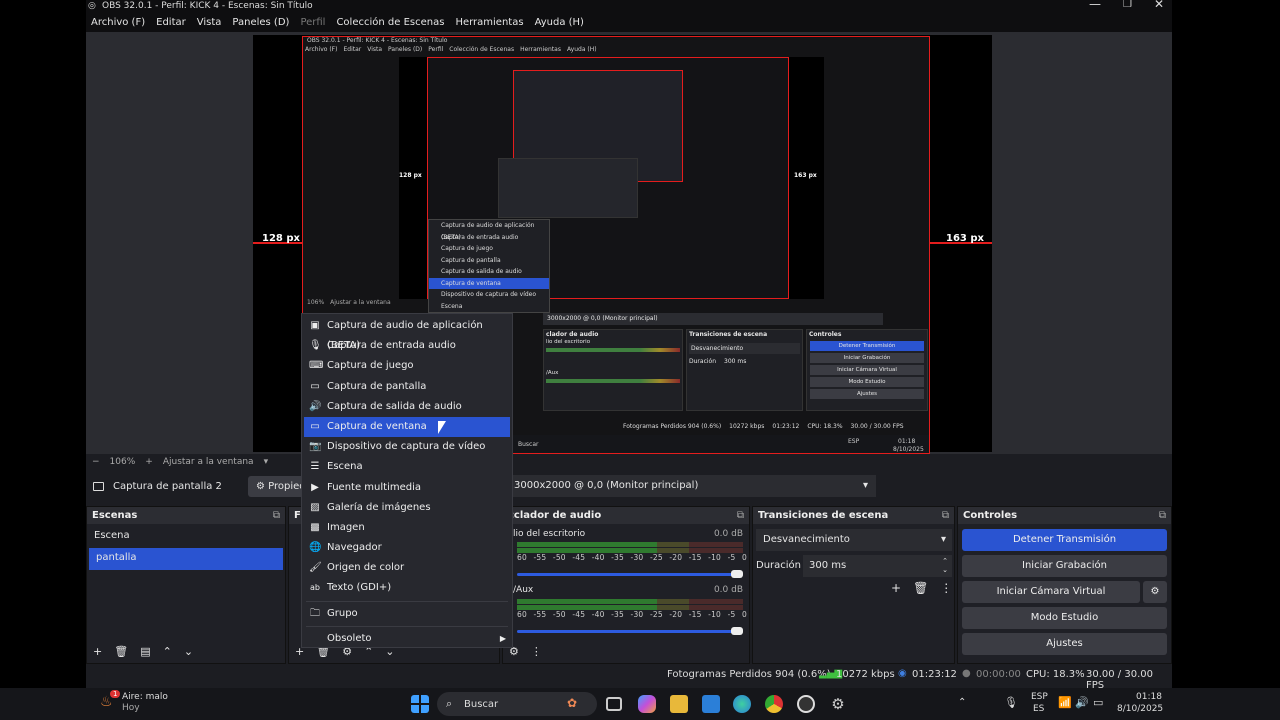 The image size is (1280, 720). Describe the element at coordinates (742, 704) in the screenshot. I see `edge-icon` at that location.